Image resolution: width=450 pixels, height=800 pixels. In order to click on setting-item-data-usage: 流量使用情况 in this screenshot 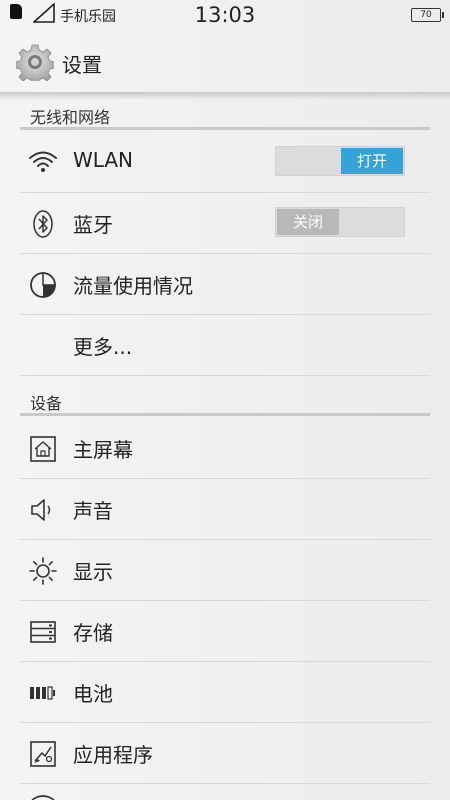, I will do `click(225, 284)`.